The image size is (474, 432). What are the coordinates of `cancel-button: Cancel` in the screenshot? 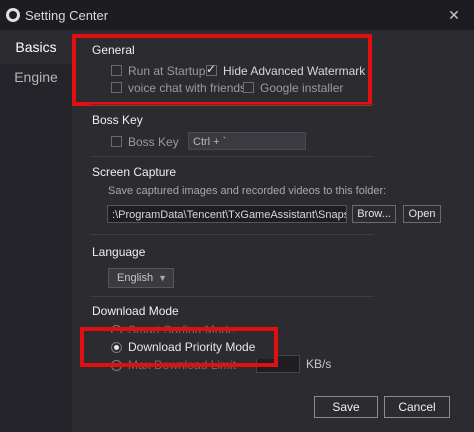 It's located at (417, 407).